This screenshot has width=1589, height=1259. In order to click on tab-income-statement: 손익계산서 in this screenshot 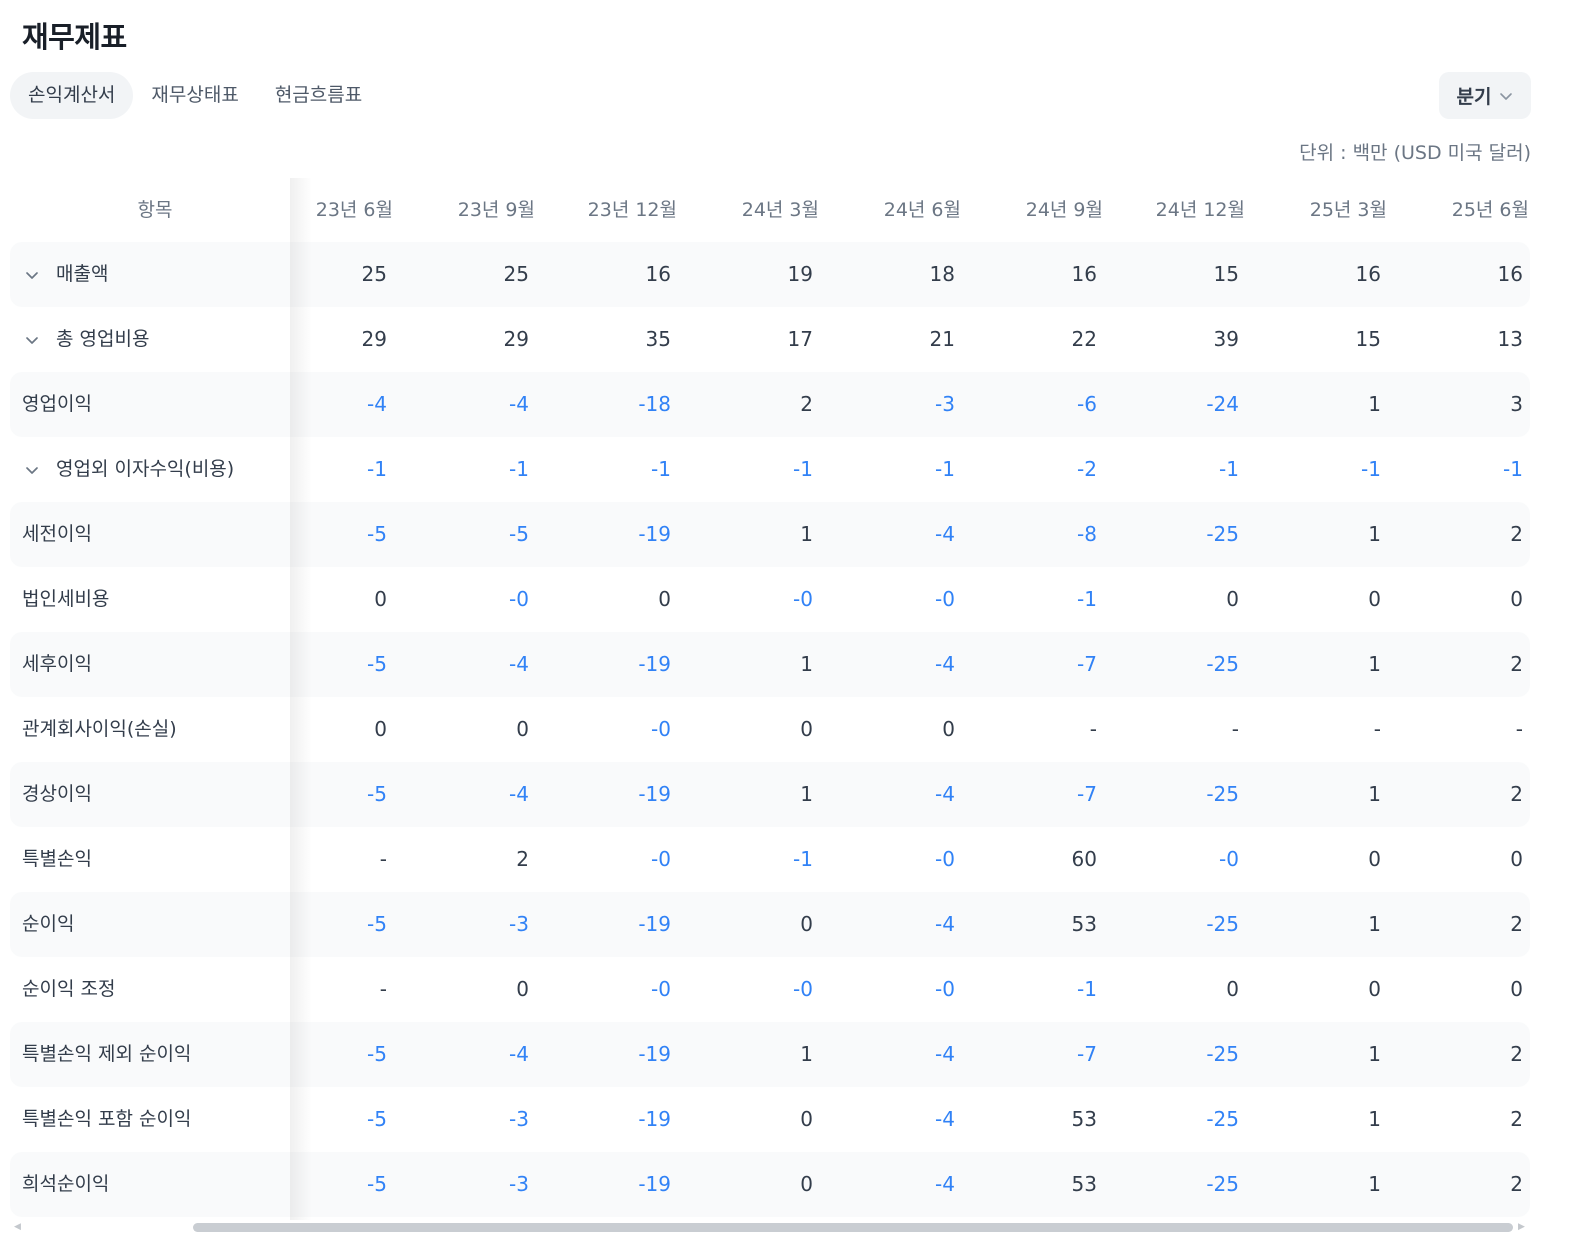, I will do `click(72, 95)`.